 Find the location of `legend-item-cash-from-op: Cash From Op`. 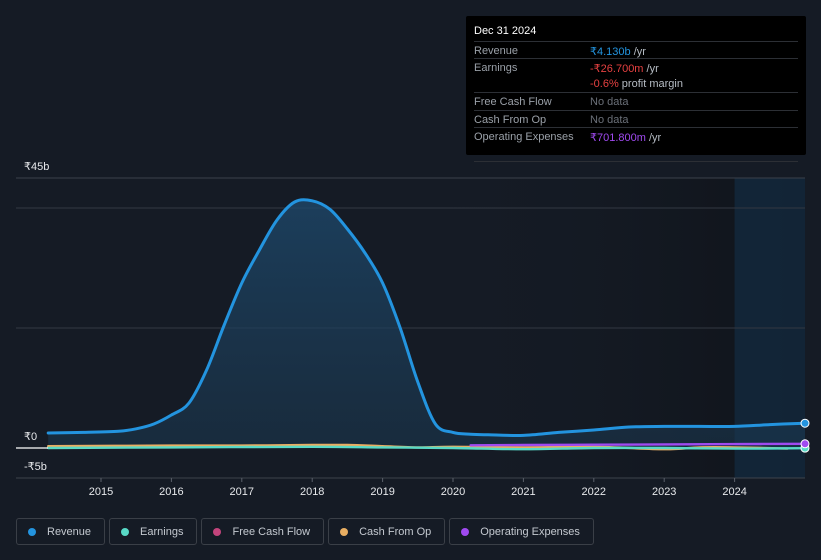

legend-item-cash-from-op: Cash From Op is located at coordinates (387, 531).